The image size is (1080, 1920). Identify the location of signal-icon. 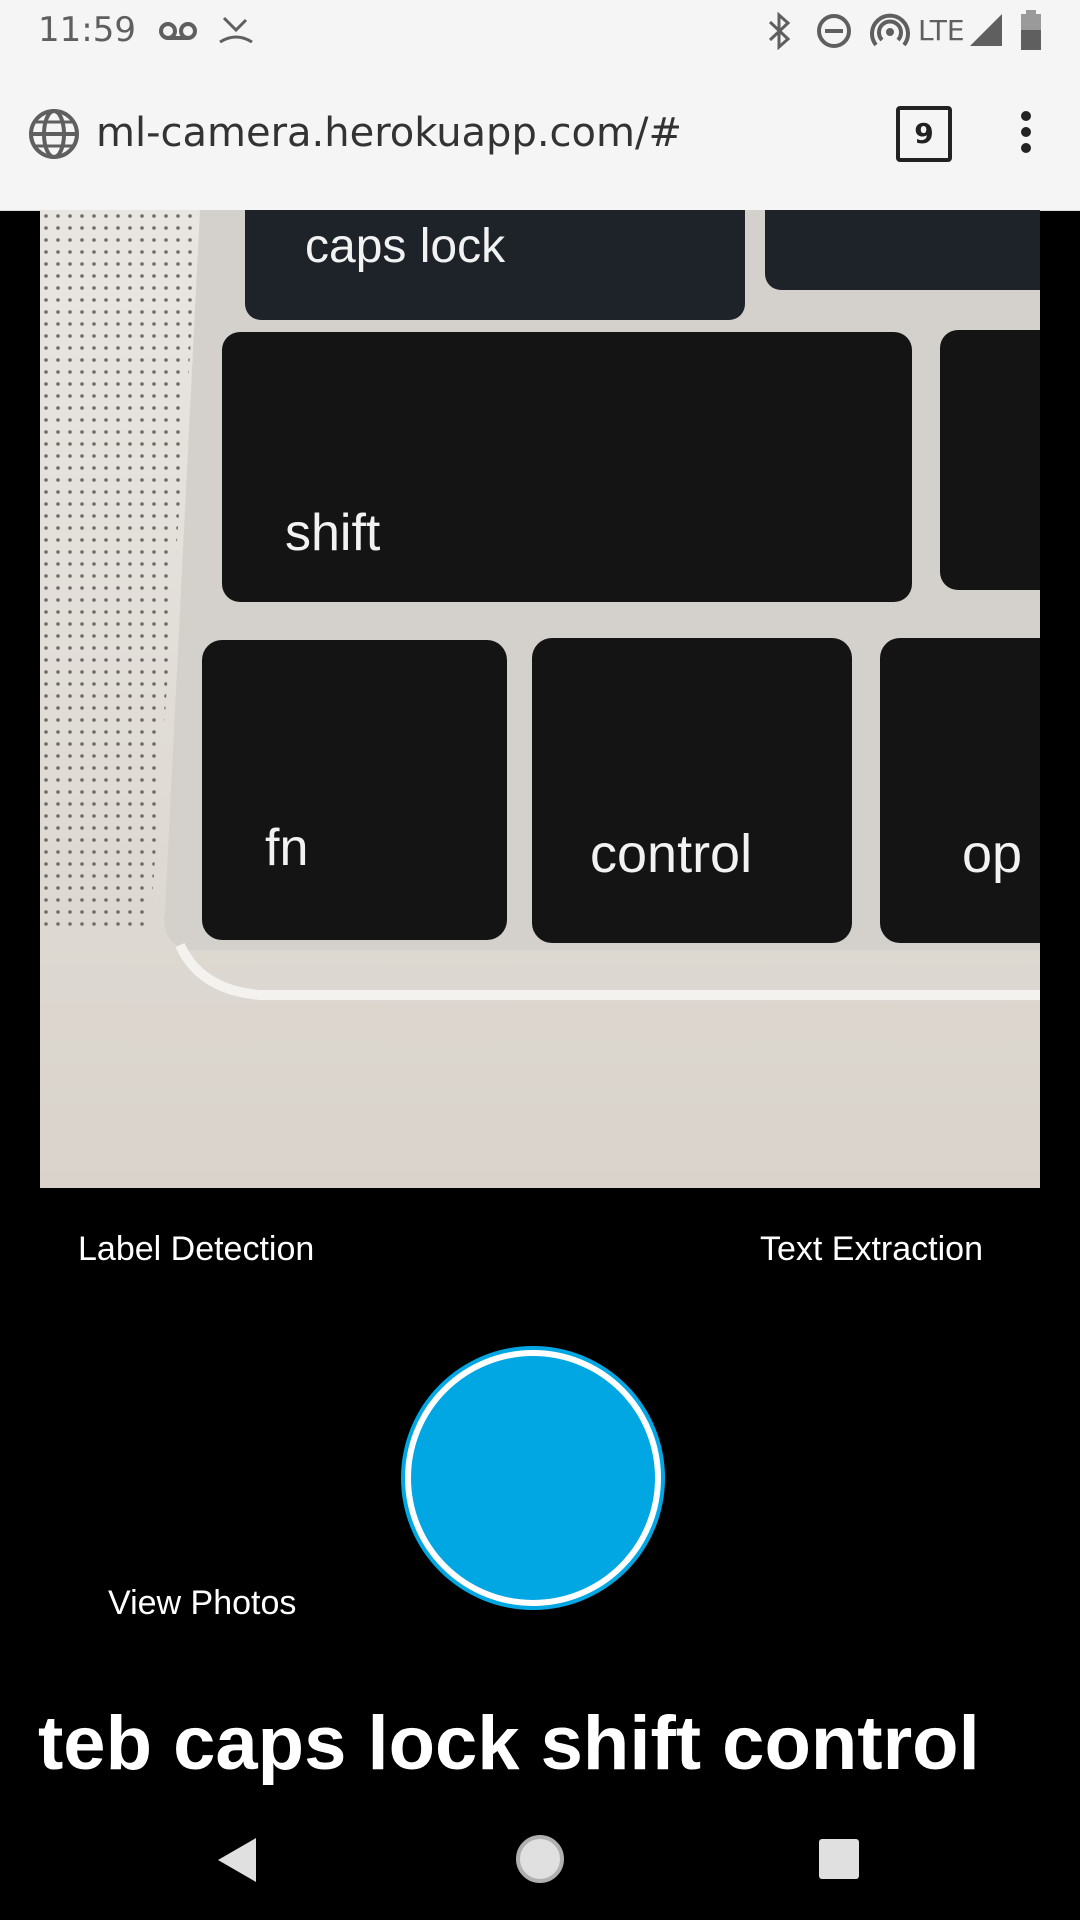
(986, 30).